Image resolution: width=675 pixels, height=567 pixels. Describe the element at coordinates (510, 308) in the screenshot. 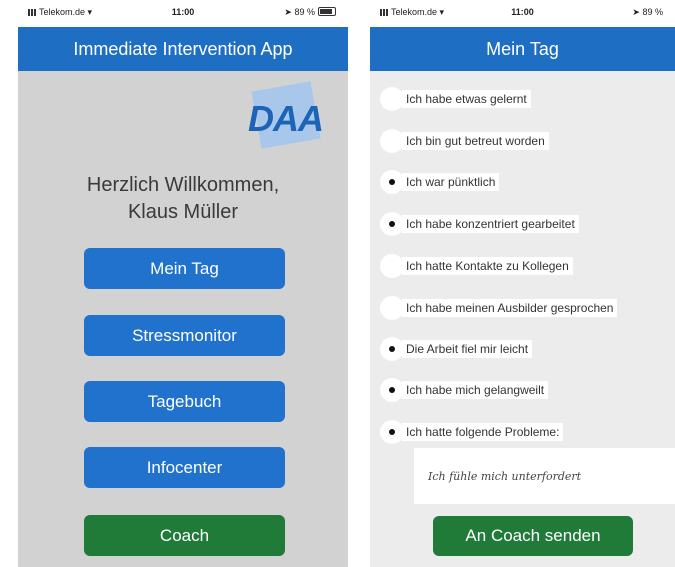

I see `item-label: Ich habe meinen Ausbilder gesprochen` at that location.